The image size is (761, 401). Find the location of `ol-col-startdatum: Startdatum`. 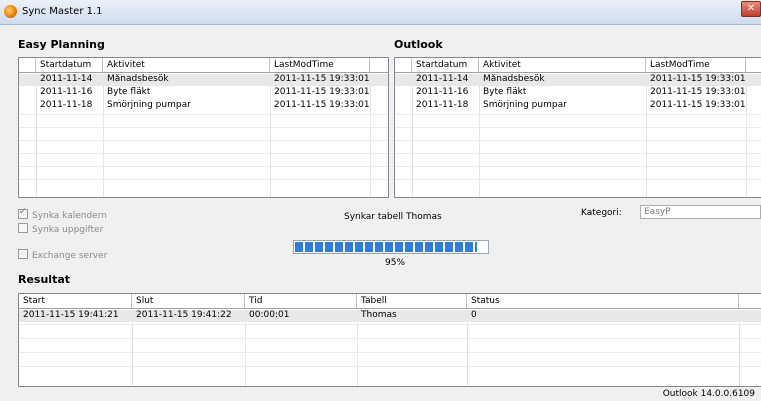

ol-col-startdatum: Startdatum is located at coordinates (445, 65).